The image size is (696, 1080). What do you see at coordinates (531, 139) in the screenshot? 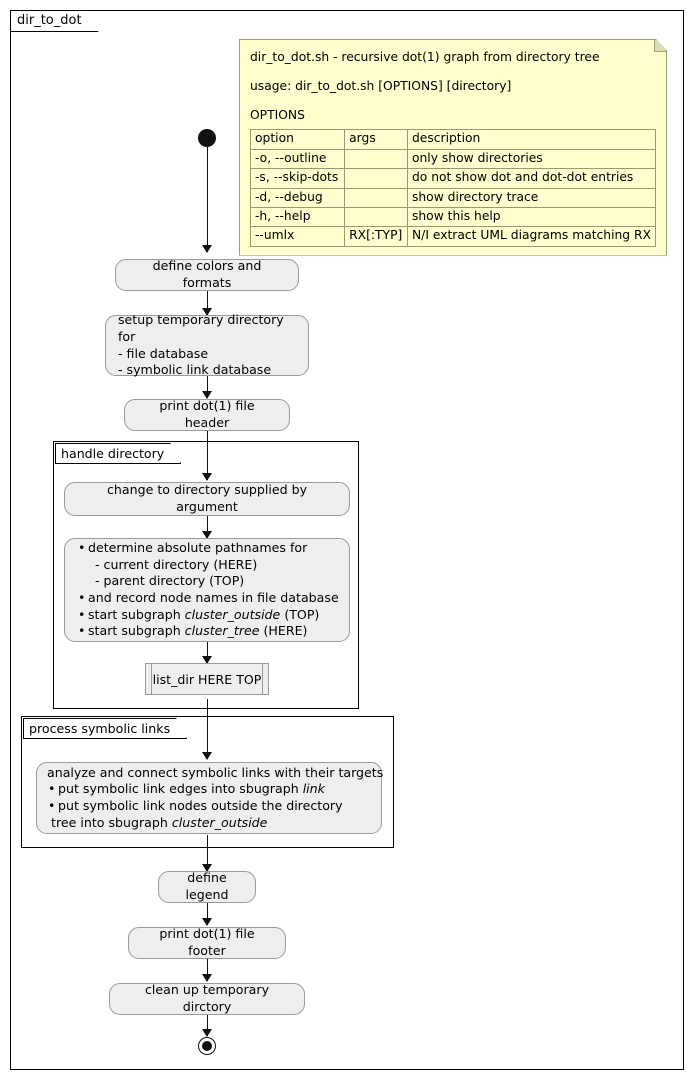
I see `column-header-description: description` at bounding box center [531, 139].